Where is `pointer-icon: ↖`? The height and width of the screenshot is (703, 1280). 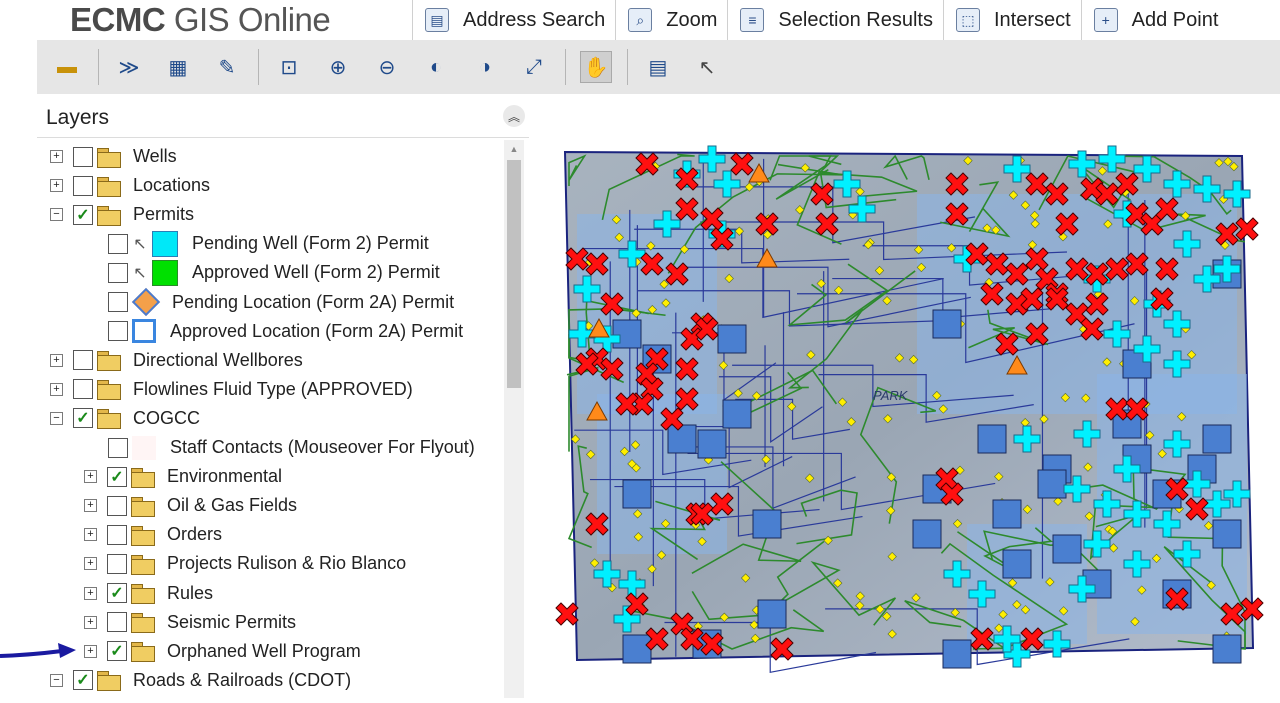
pointer-icon: ↖ is located at coordinates (707, 67).